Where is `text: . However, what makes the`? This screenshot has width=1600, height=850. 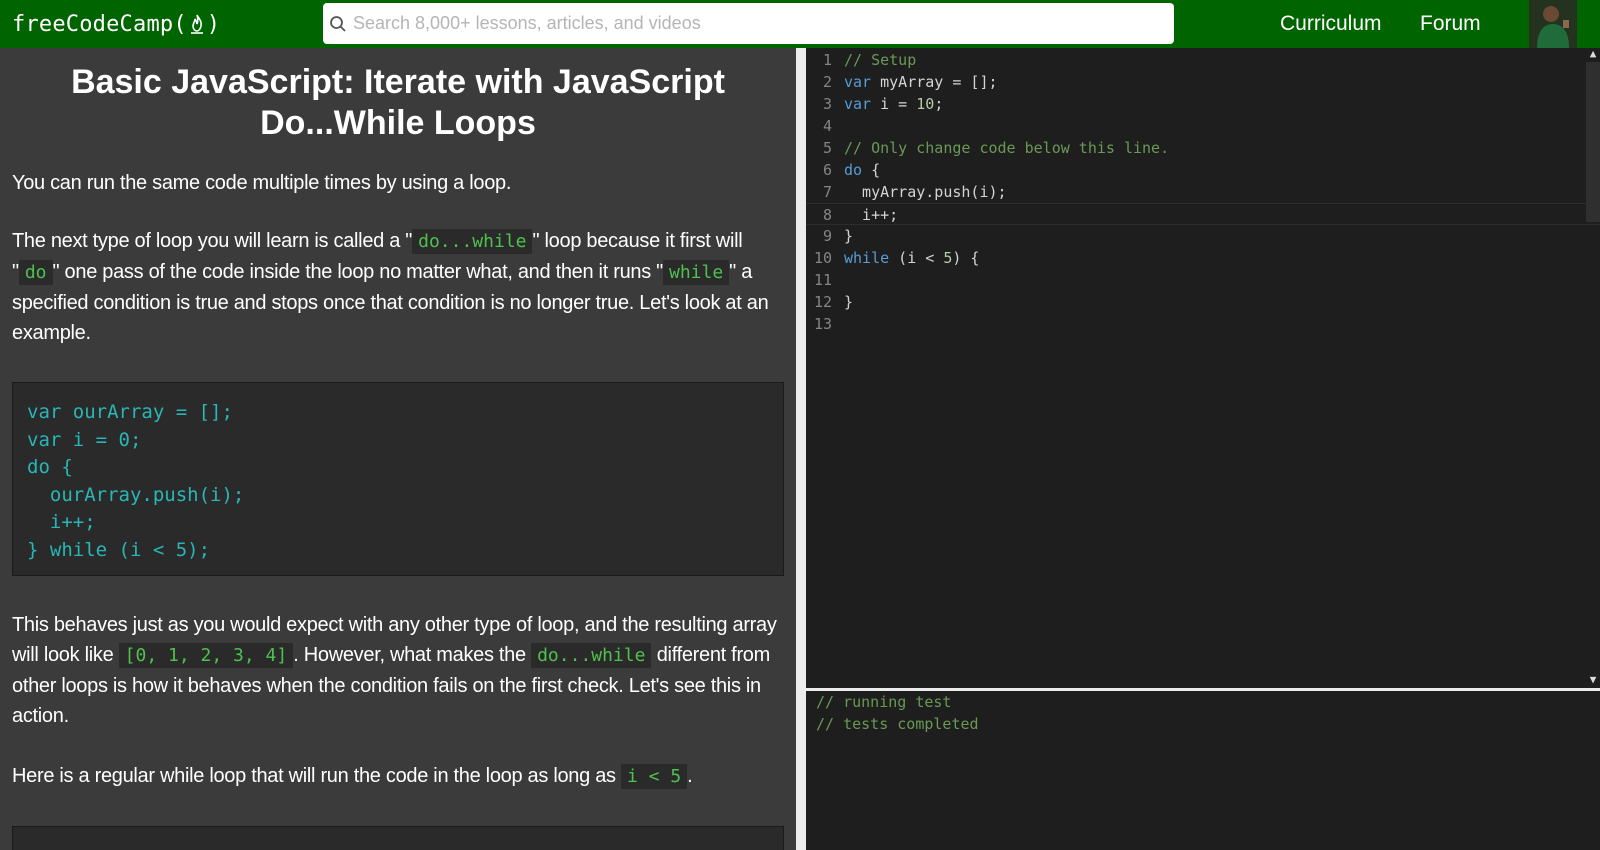 text: . However, what makes the is located at coordinates (412, 655).